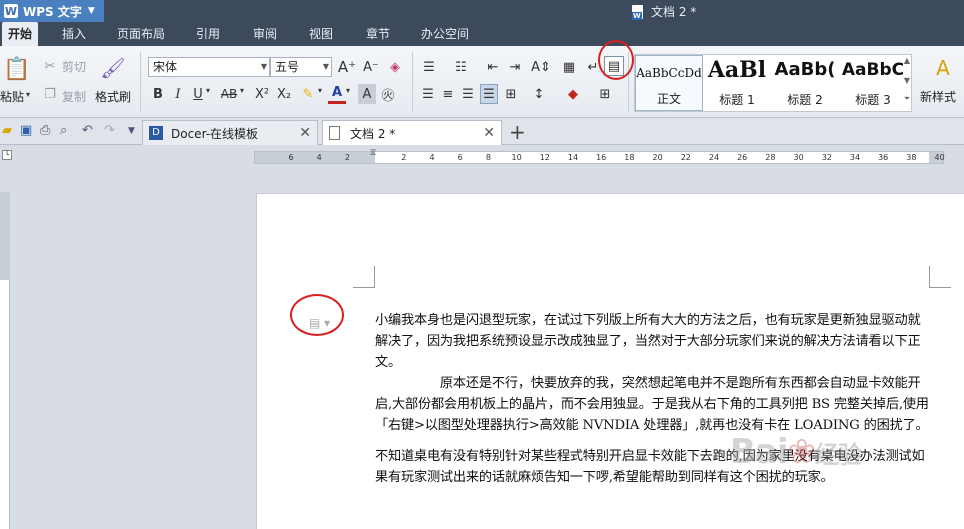 This screenshot has width=964, height=529. Describe the element at coordinates (511, 94) in the screenshot. I see `distribute-icon: ⊞` at that location.